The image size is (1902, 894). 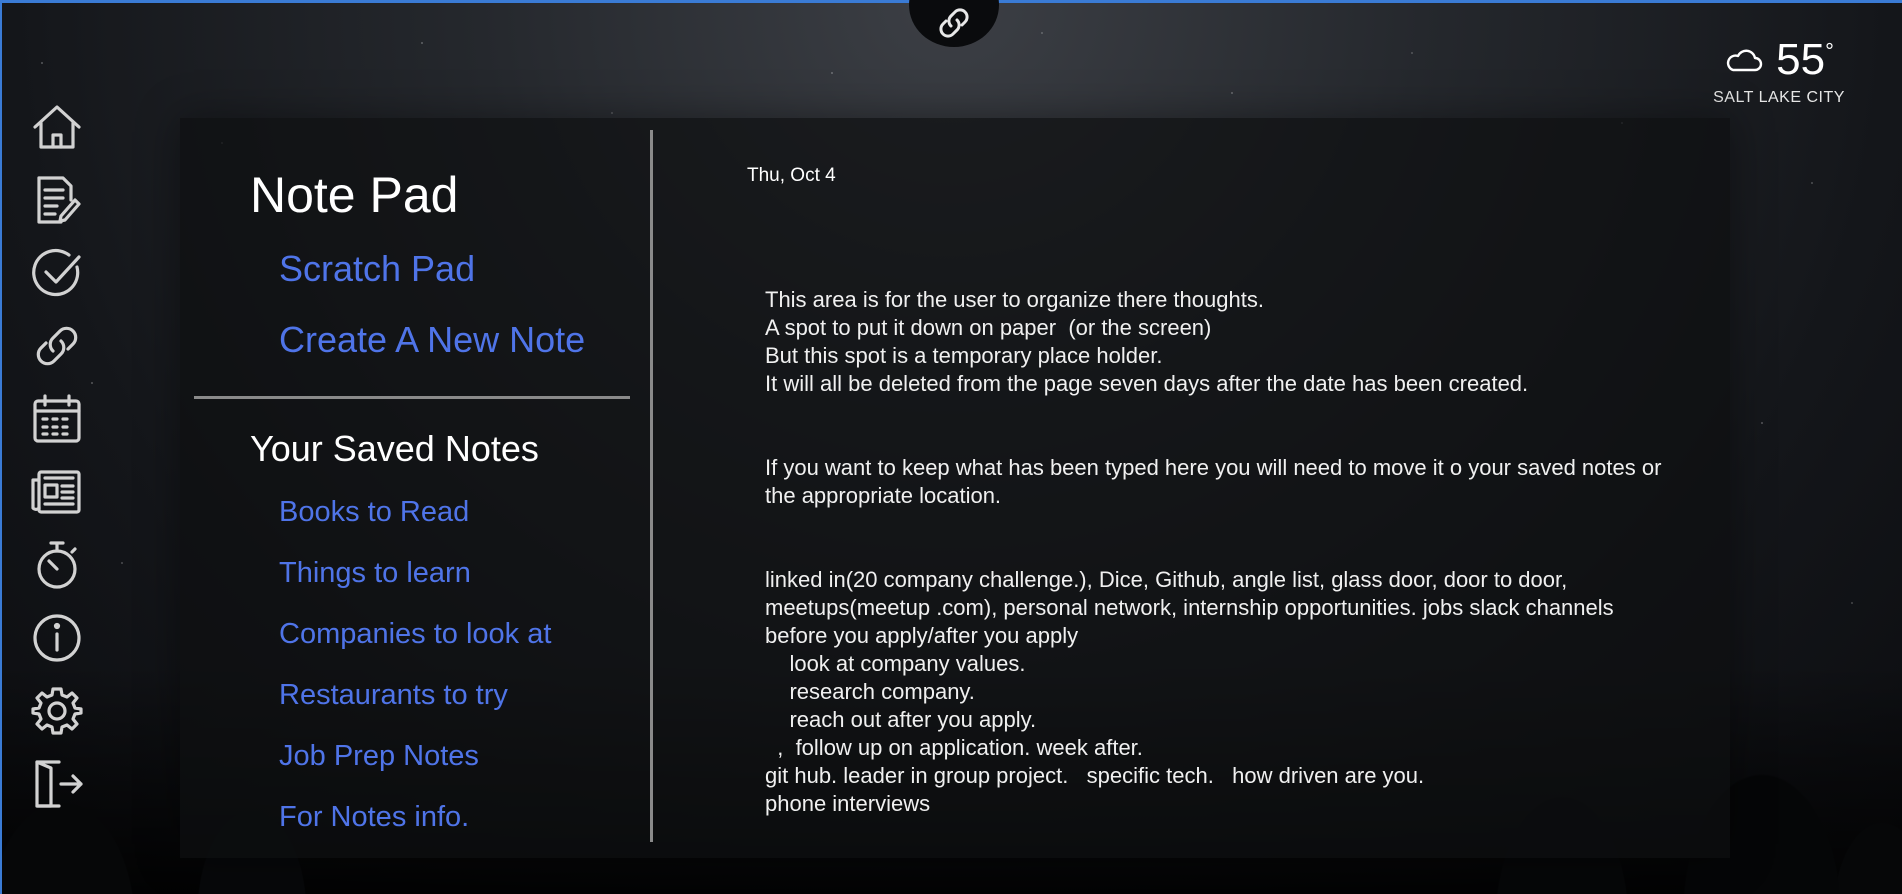 I want to click on stopwatch-icon, so click(x=57, y=565).